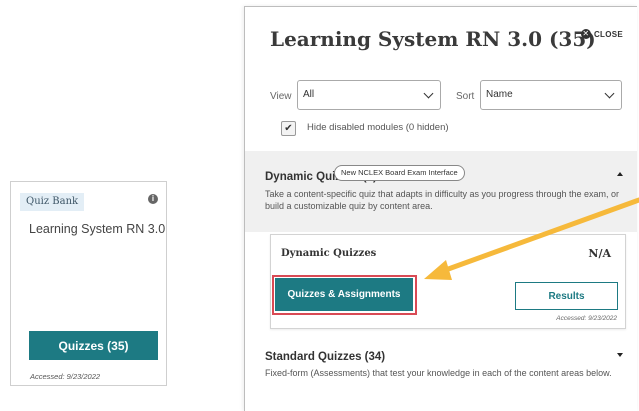 This screenshot has height=411, width=639. What do you see at coordinates (599, 253) in the screenshot?
I see `dynamic-quiz-score: N/A` at bounding box center [599, 253].